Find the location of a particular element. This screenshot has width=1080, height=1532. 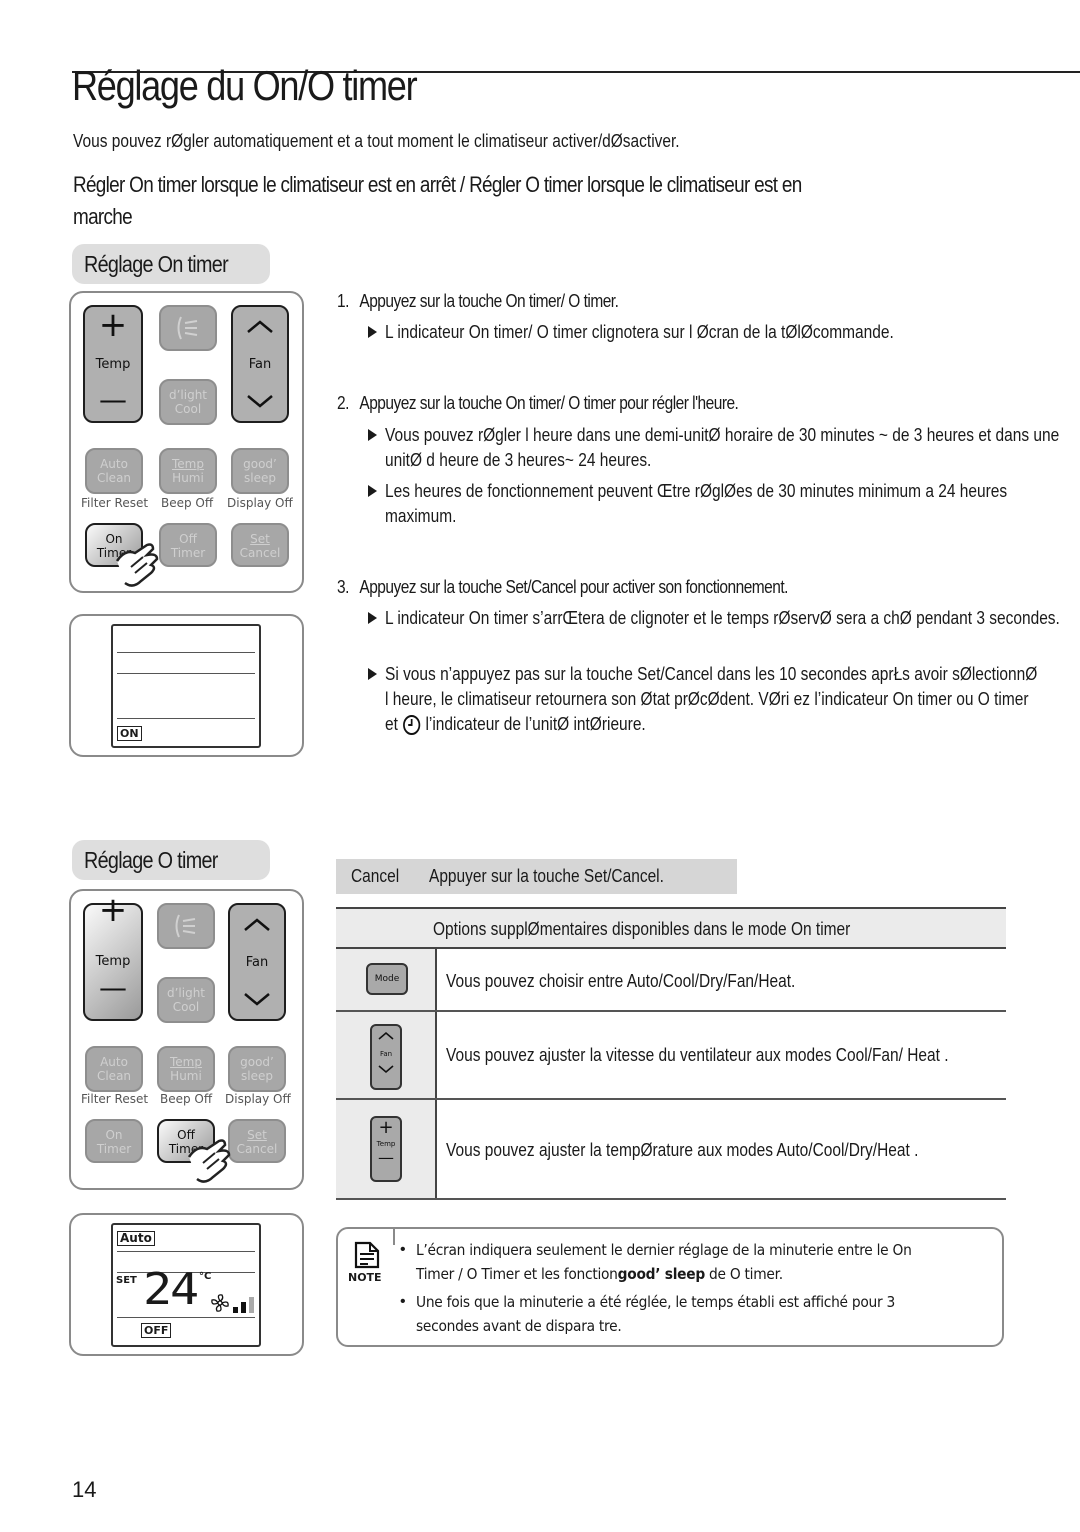

temp-button: + Temp — is located at coordinates (113, 364).